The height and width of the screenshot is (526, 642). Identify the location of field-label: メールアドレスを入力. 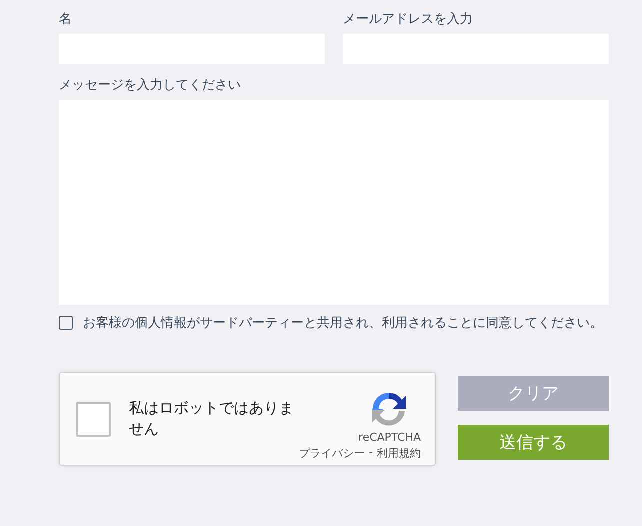
(408, 19).